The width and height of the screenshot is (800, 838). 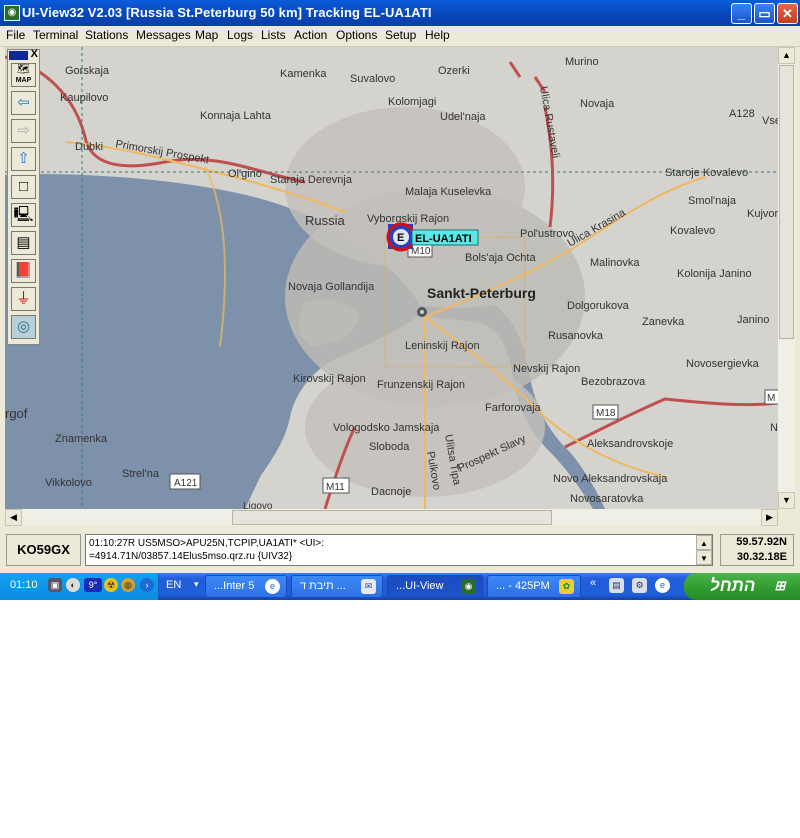 I want to click on globe-button: ◎, so click(x=23, y=327).